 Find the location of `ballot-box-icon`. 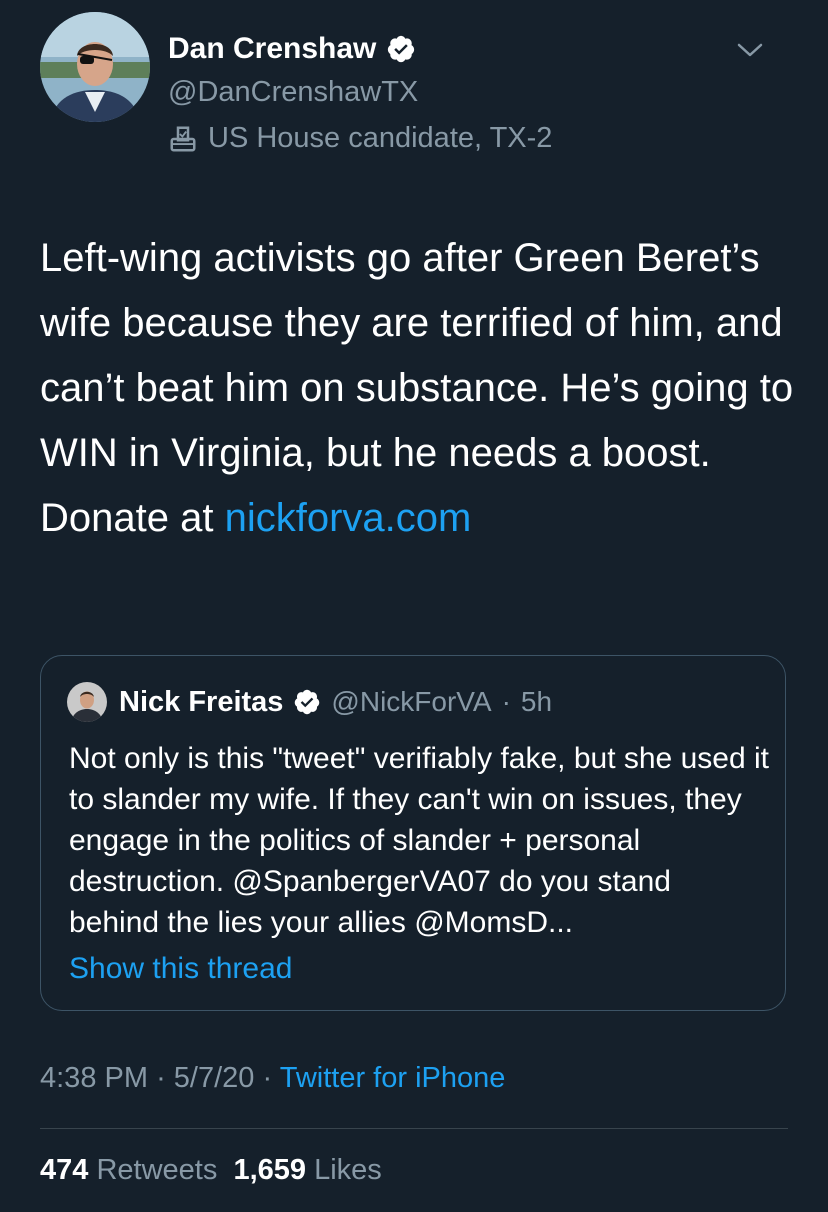

ballot-box-icon is located at coordinates (183, 139).